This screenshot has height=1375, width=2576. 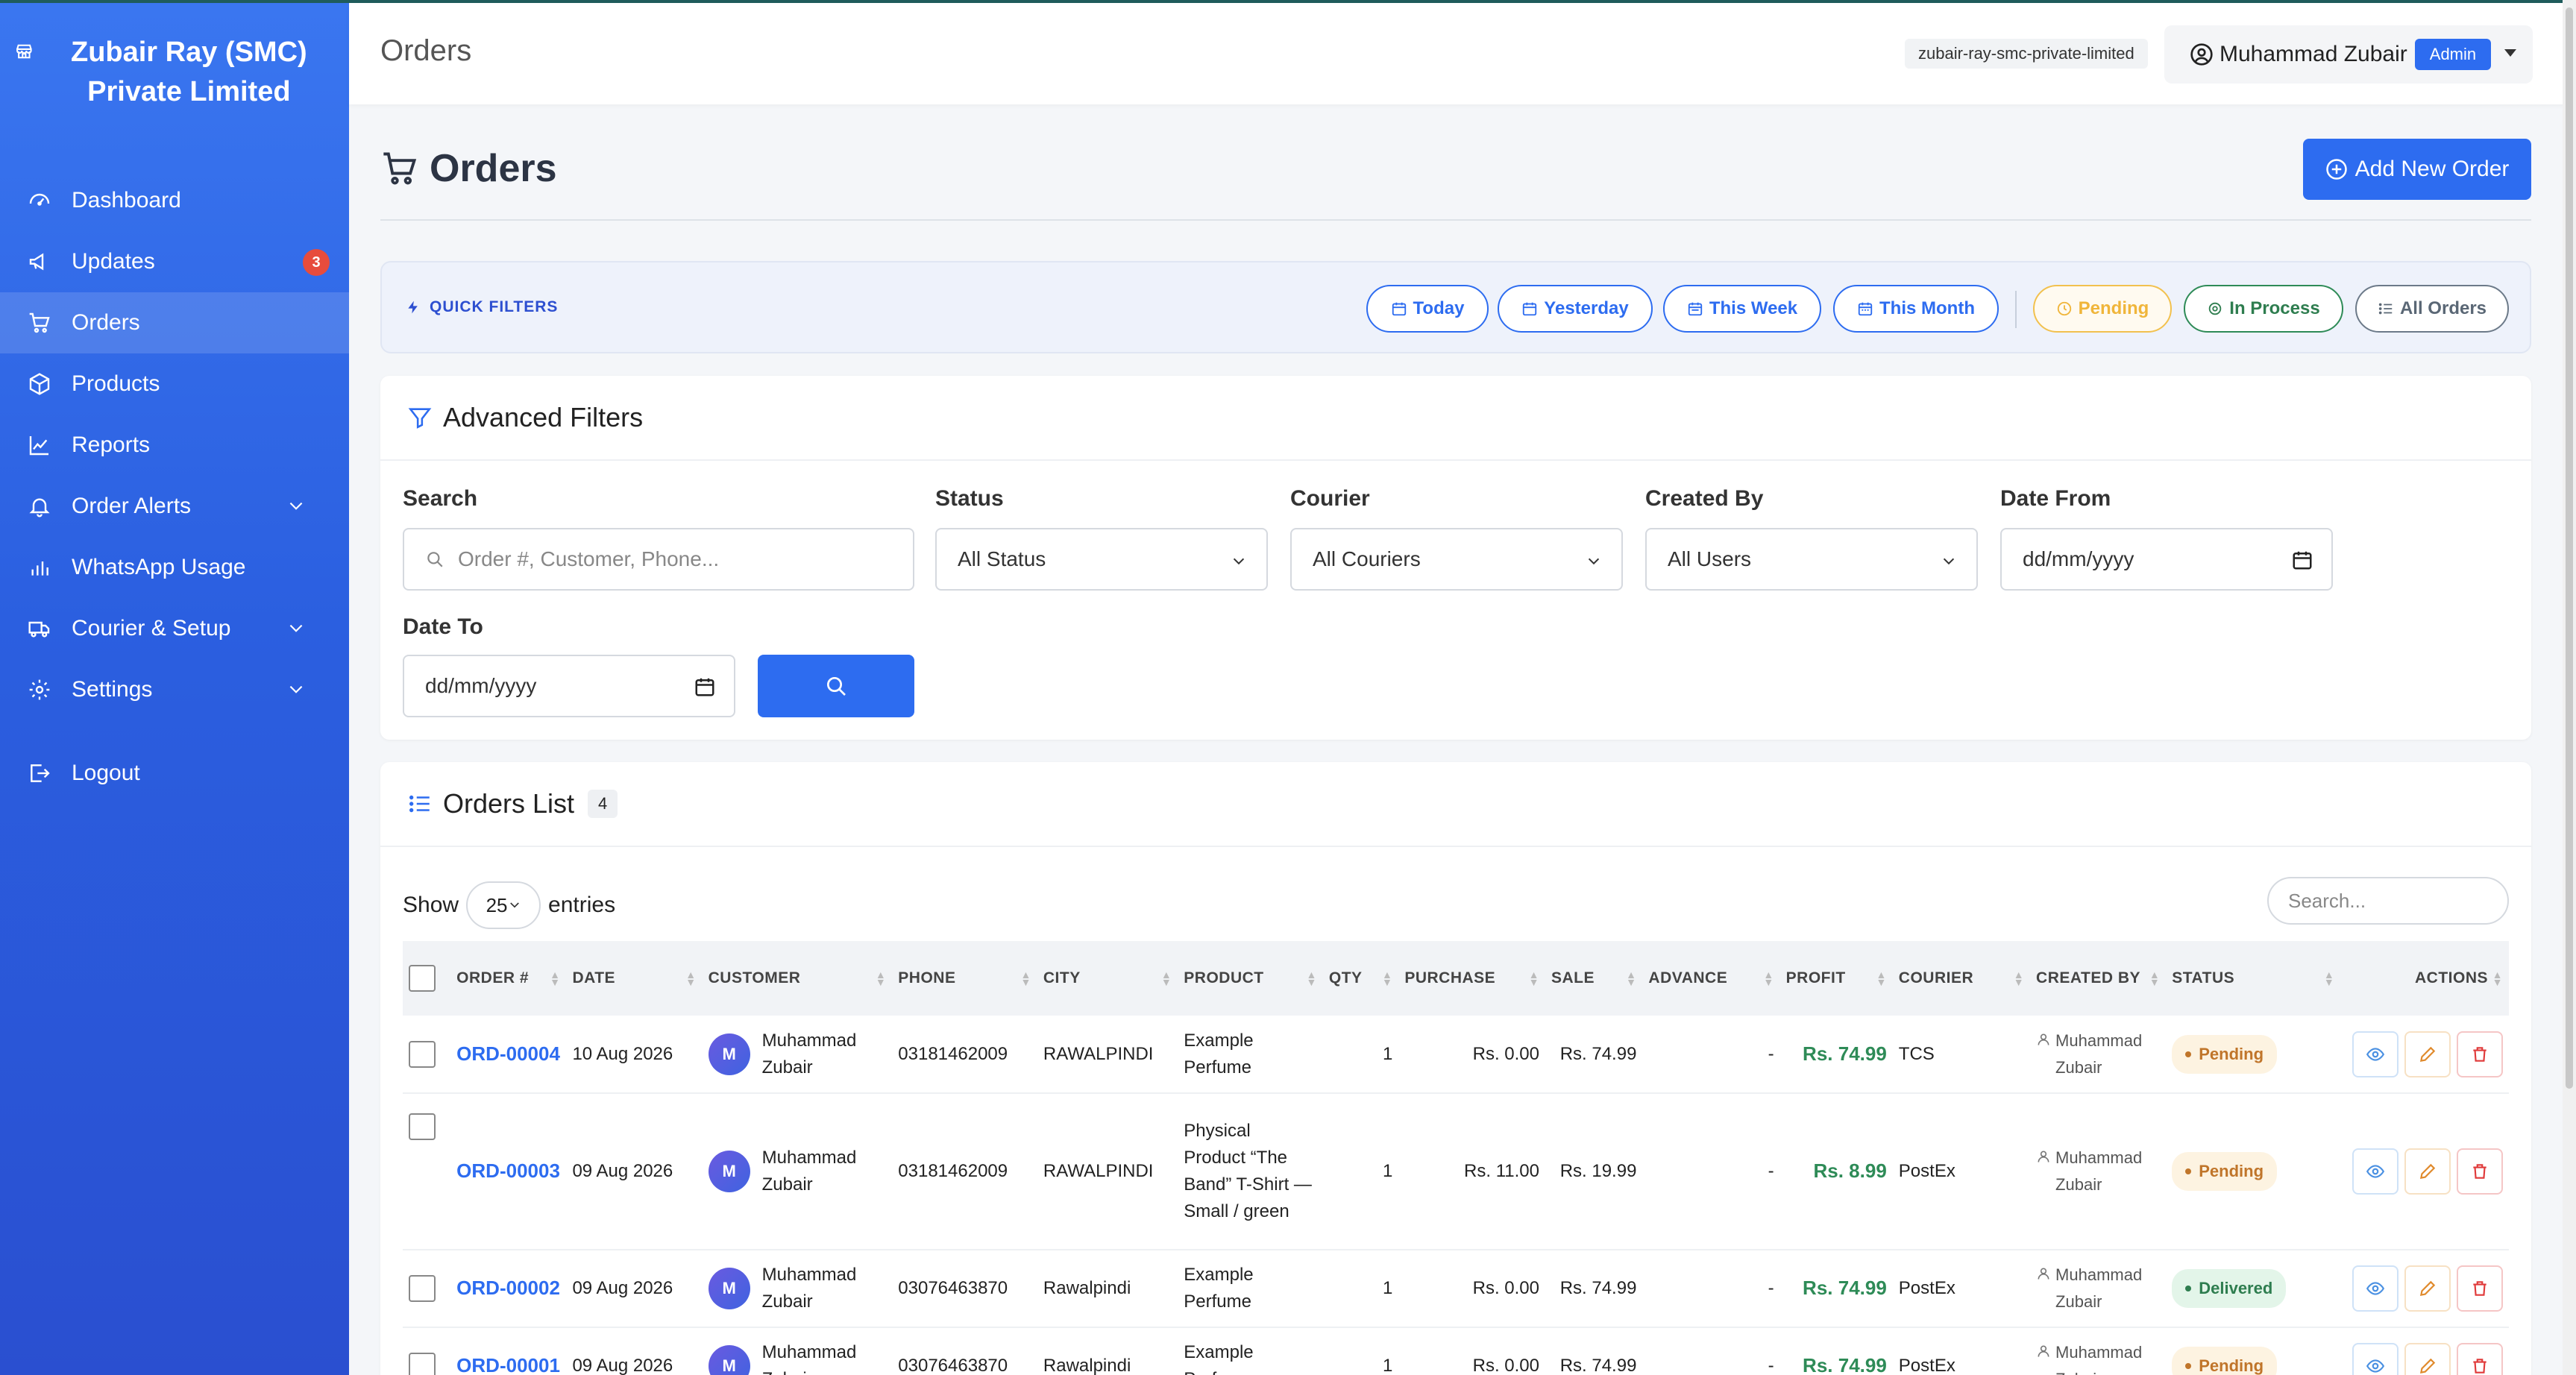 What do you see at coordinates (1456, 559) in the screenshot?
I see `courier-select: All Couriers` at bounding box center [1456, 559].